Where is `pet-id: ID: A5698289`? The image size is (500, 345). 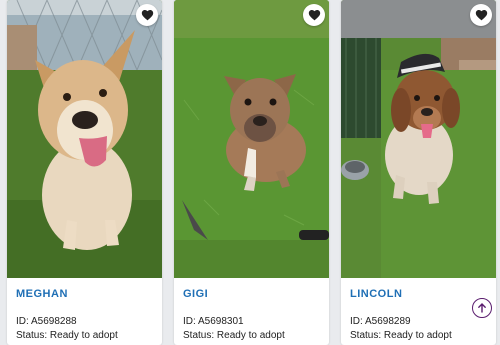
pet-id: ID: A5698289 is located at coordinates (380, 321).